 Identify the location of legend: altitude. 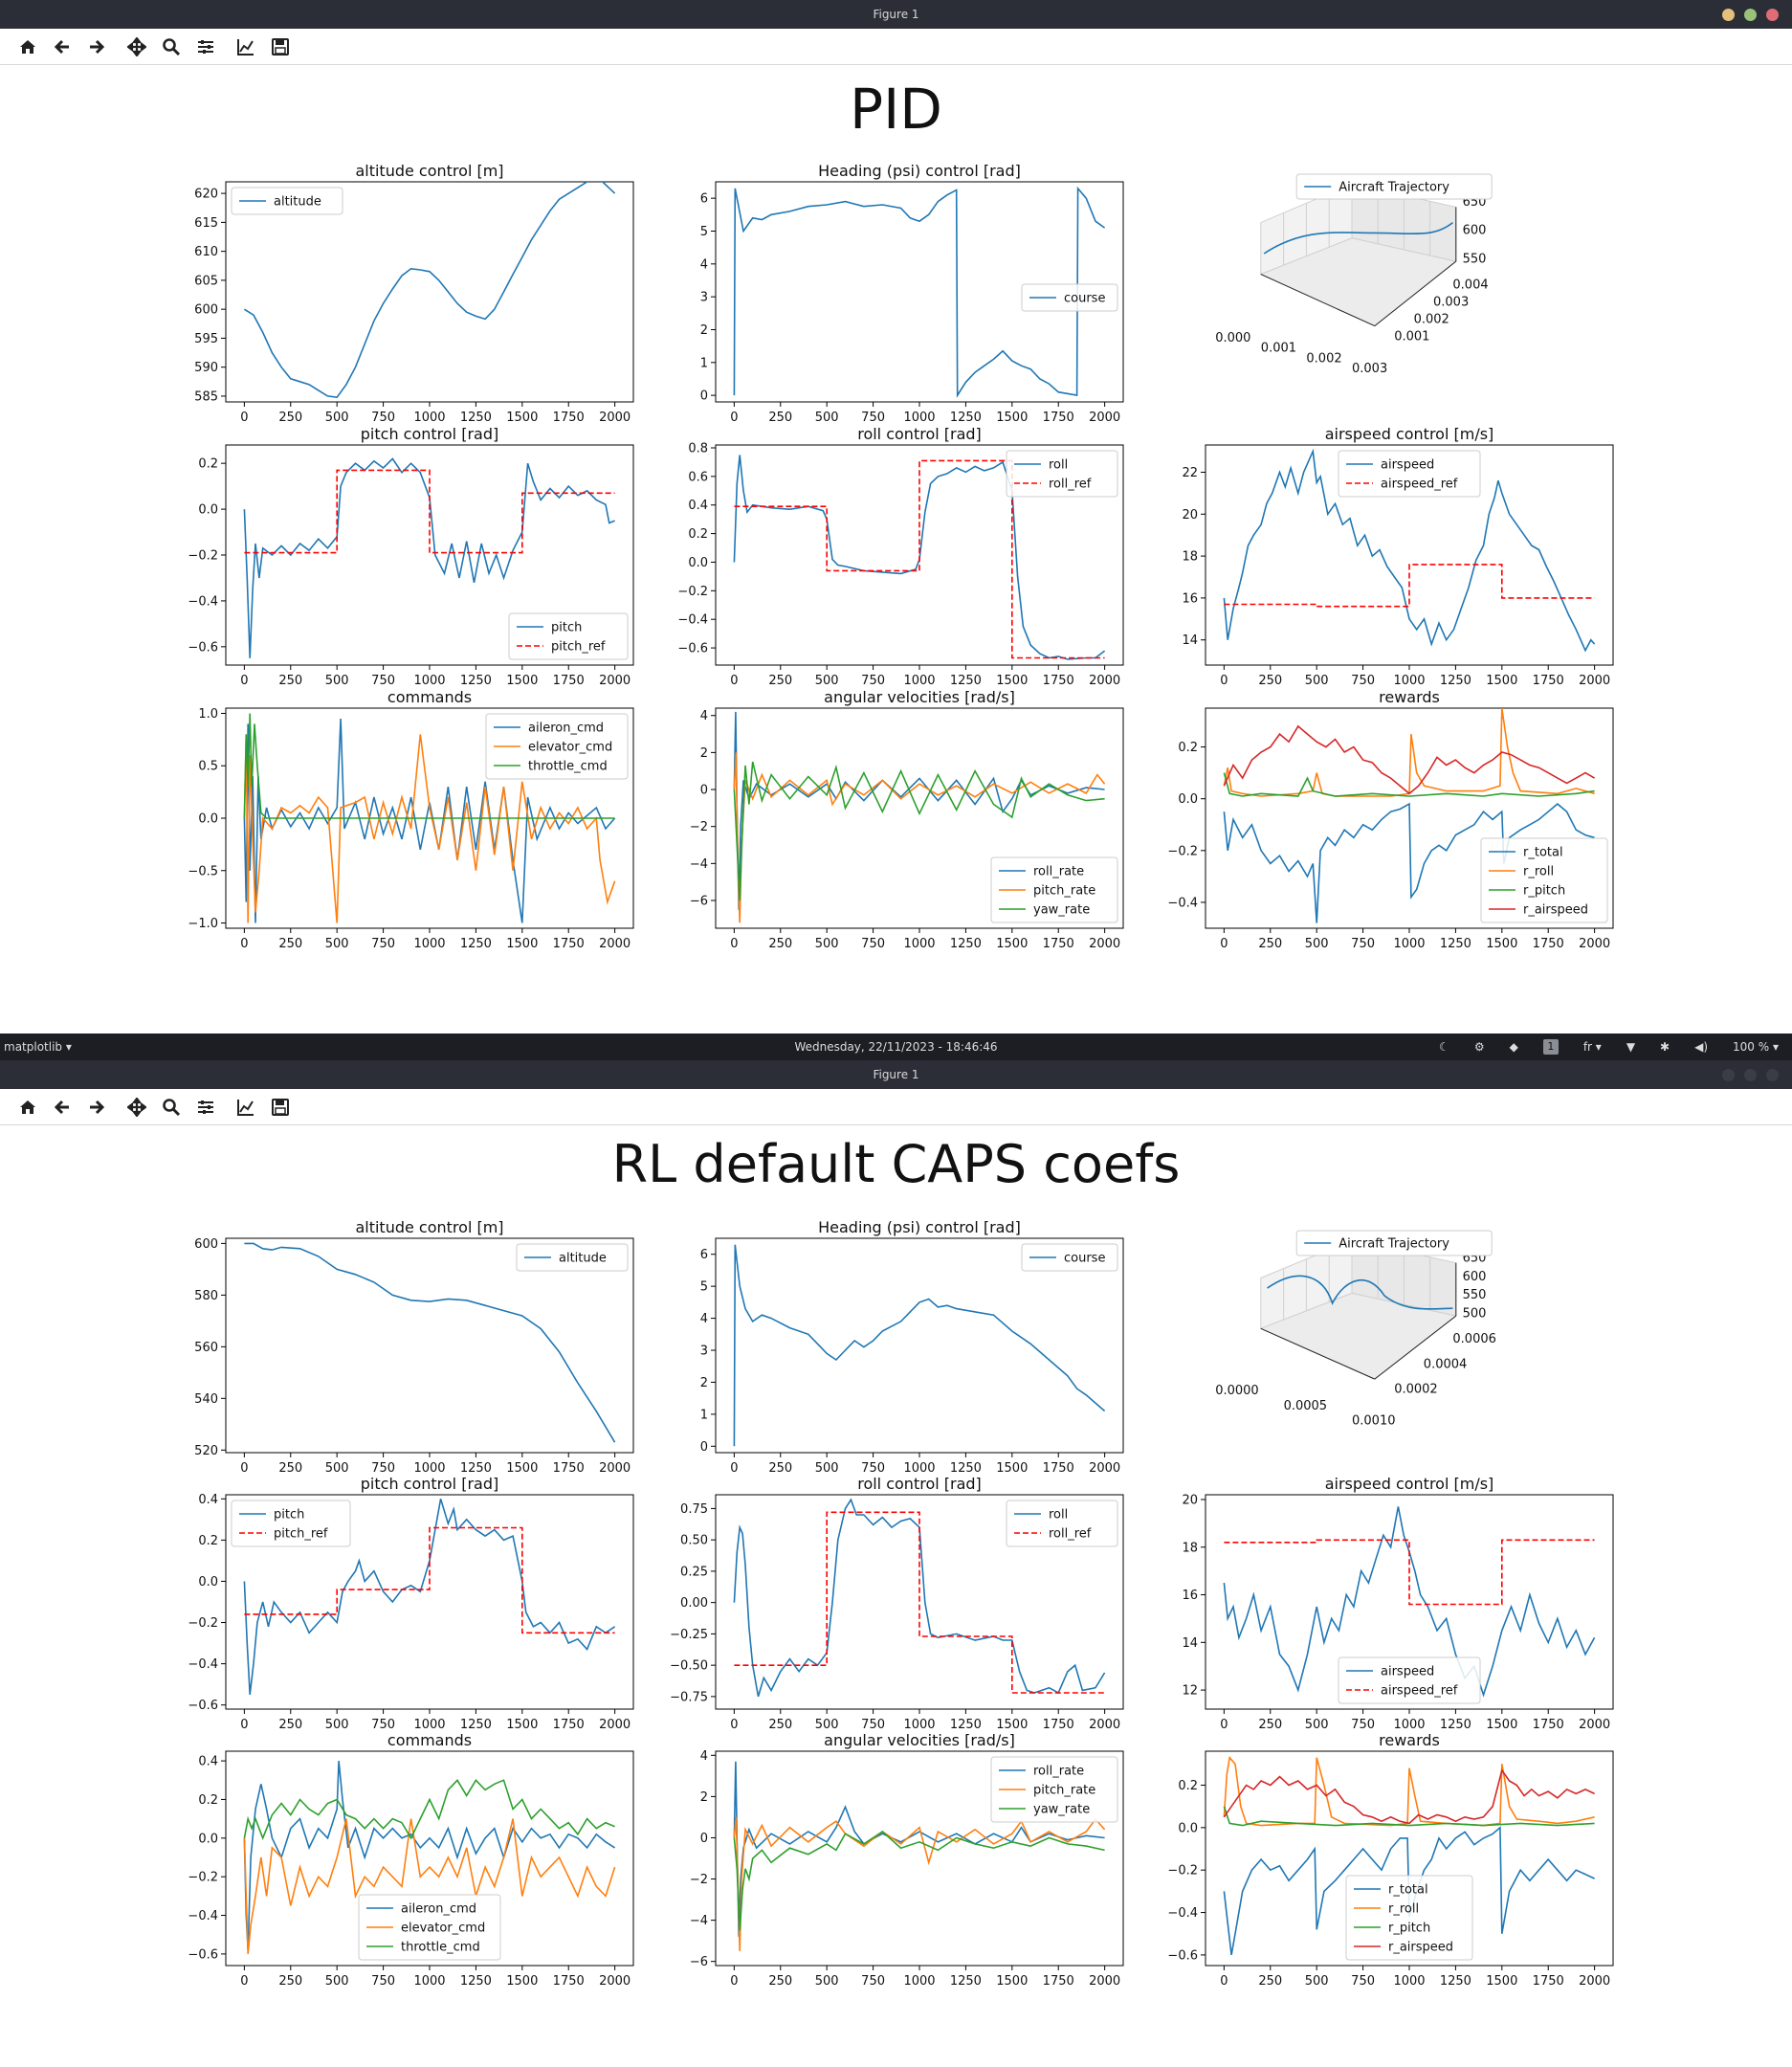
(572, 1257).